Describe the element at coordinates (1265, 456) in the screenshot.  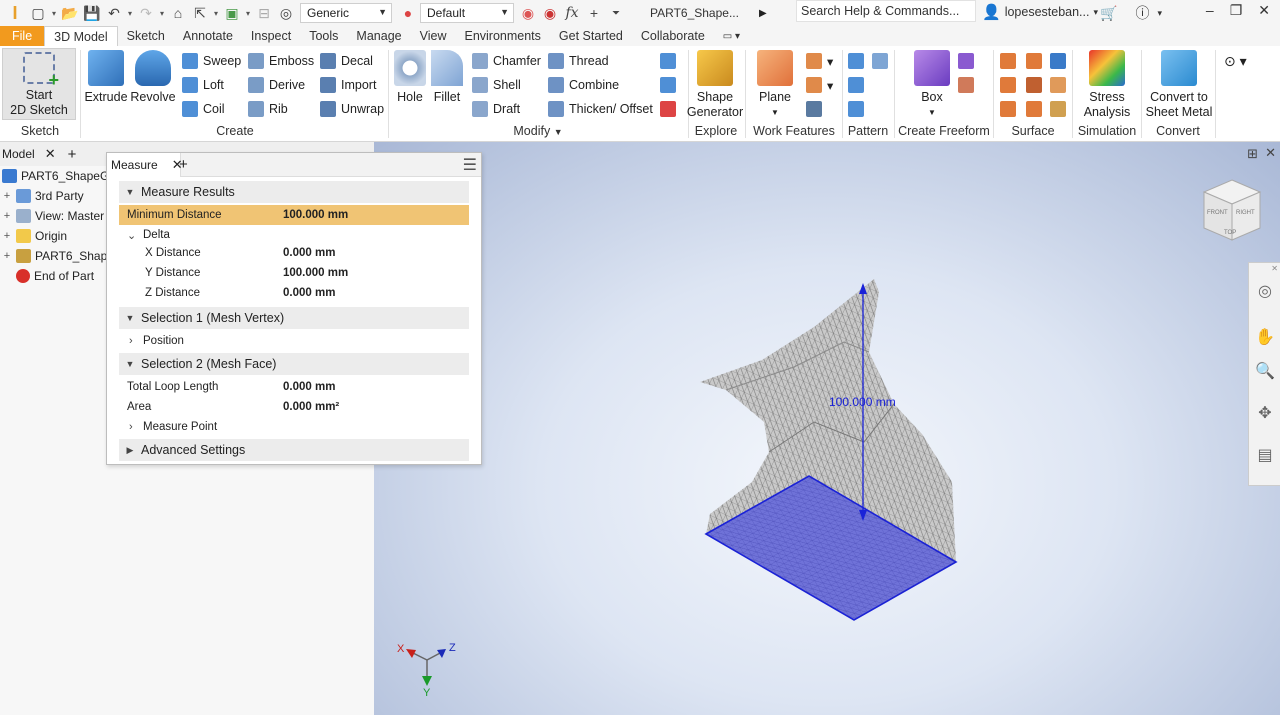
I see `look-at-icon: ▤` at that location.